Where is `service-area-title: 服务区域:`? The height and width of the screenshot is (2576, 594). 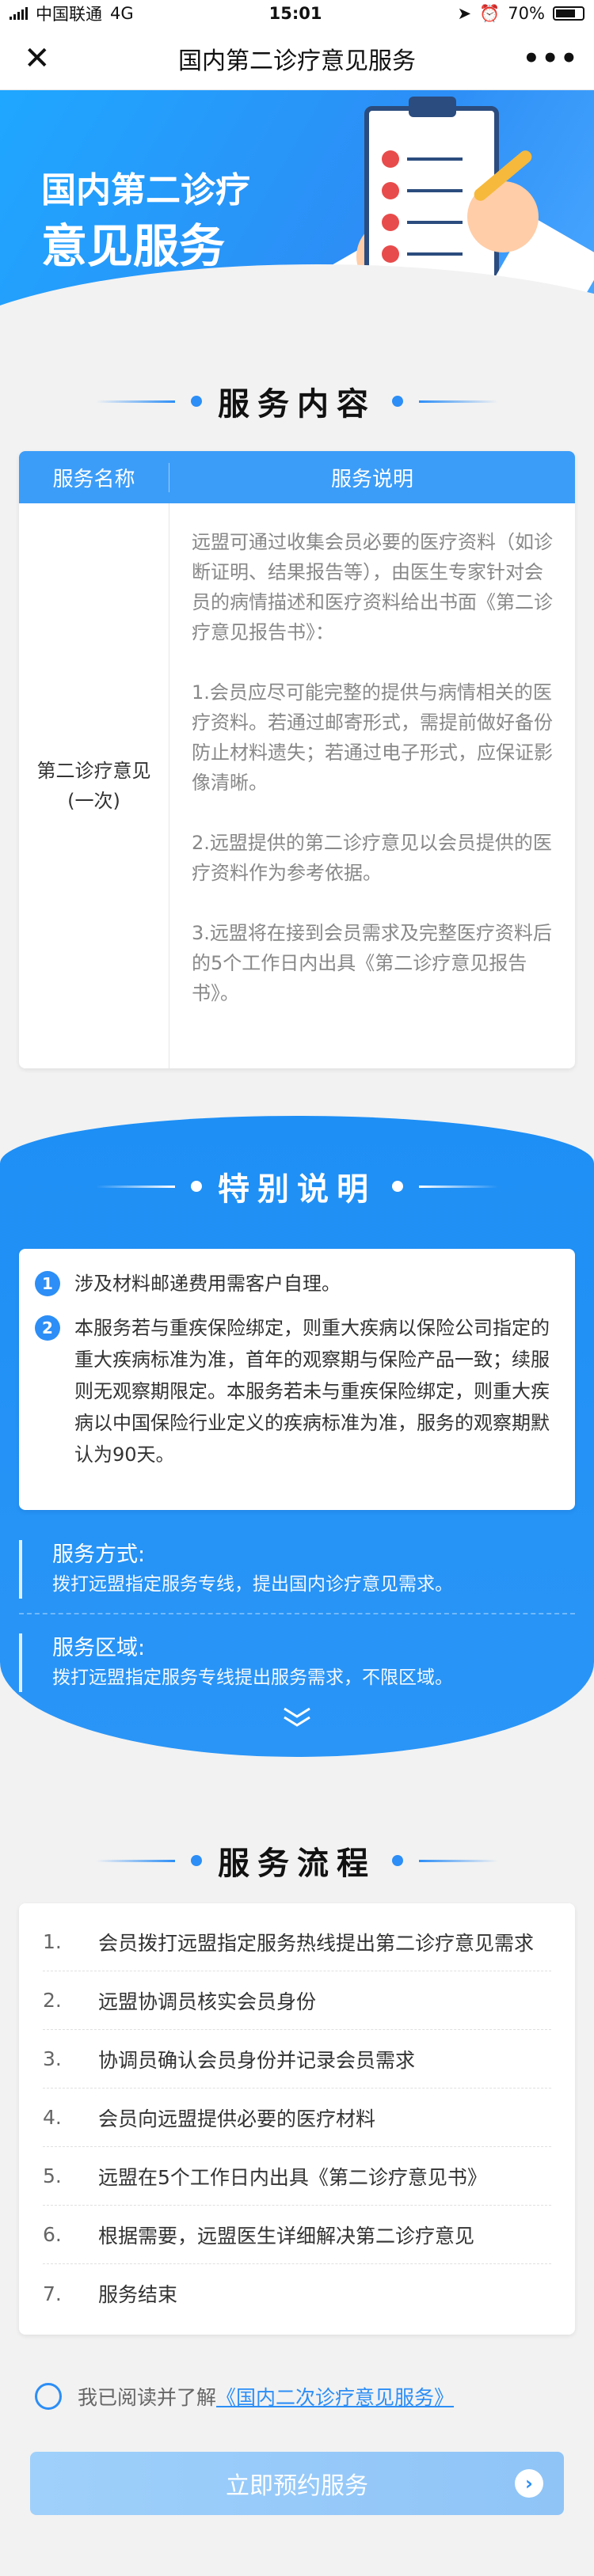
service-area-title: 服务区域: is located at coordinates (99, 1648).